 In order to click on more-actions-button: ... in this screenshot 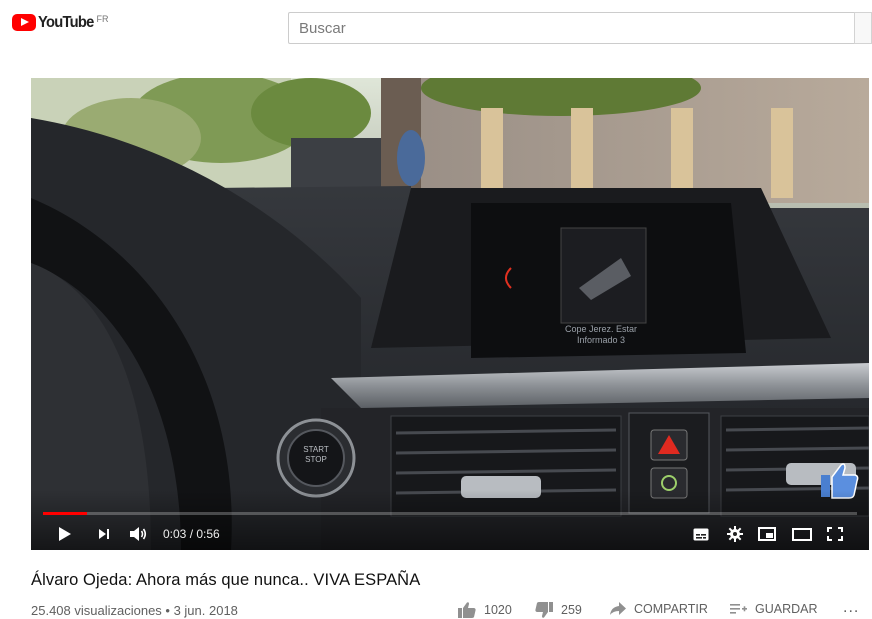, I will do `click(851, 608)`.